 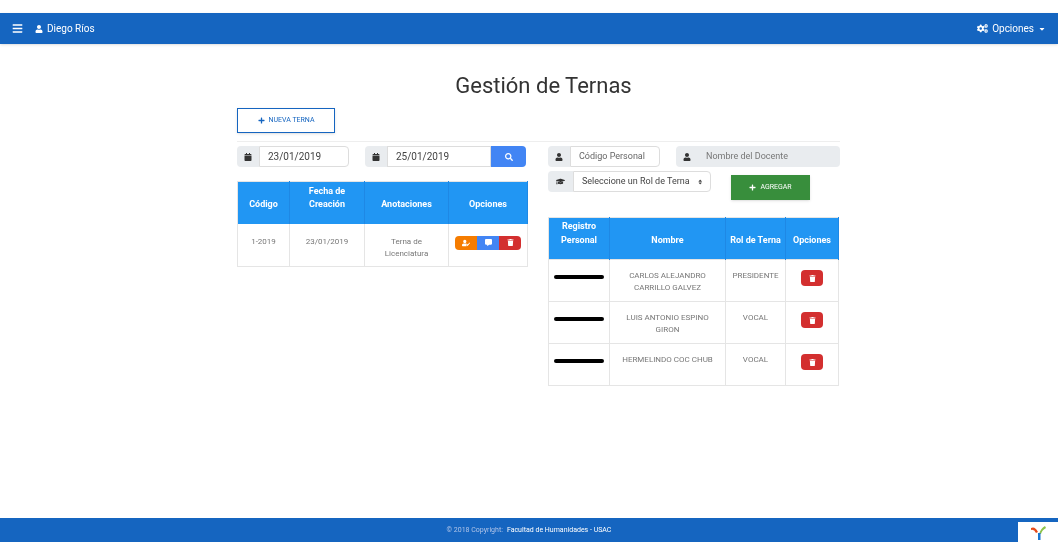 I want to click on table-cell: 23/01/2019, so click(x=327, y=245).